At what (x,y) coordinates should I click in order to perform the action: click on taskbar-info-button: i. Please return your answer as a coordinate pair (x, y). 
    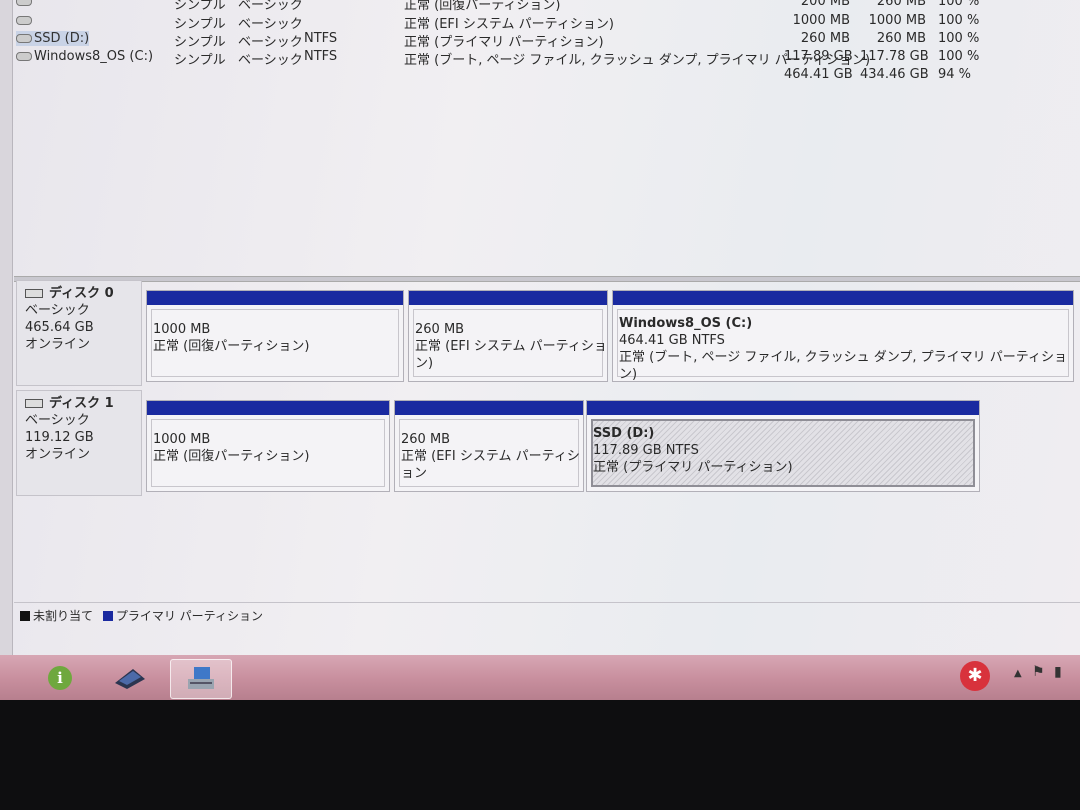
    Looking at the image, I should click on (60, 678).